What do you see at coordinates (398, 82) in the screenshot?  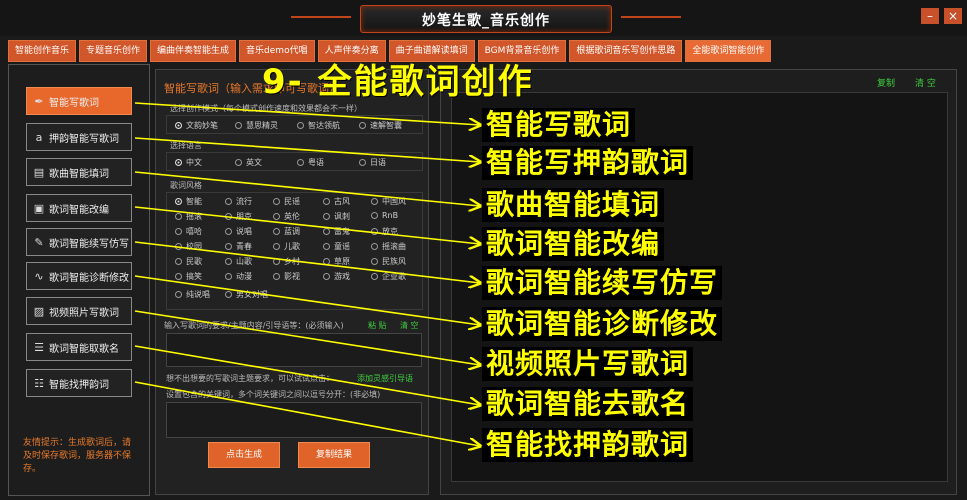 I see `overlay-title: 9- 全能歌词创作` at bounding box center [398, 82].